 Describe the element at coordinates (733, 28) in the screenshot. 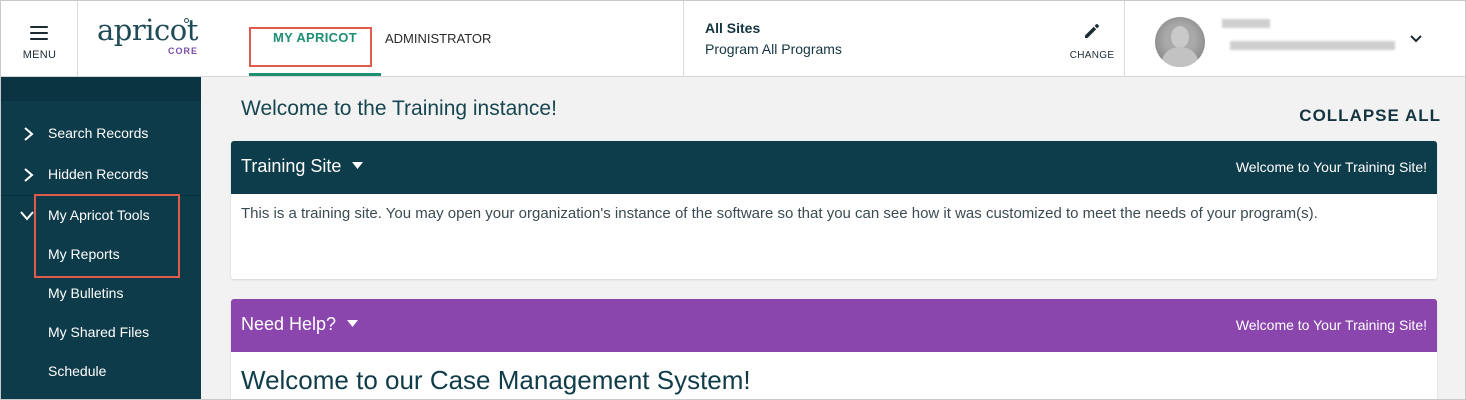

I see `site-title: All Sites` at that location.